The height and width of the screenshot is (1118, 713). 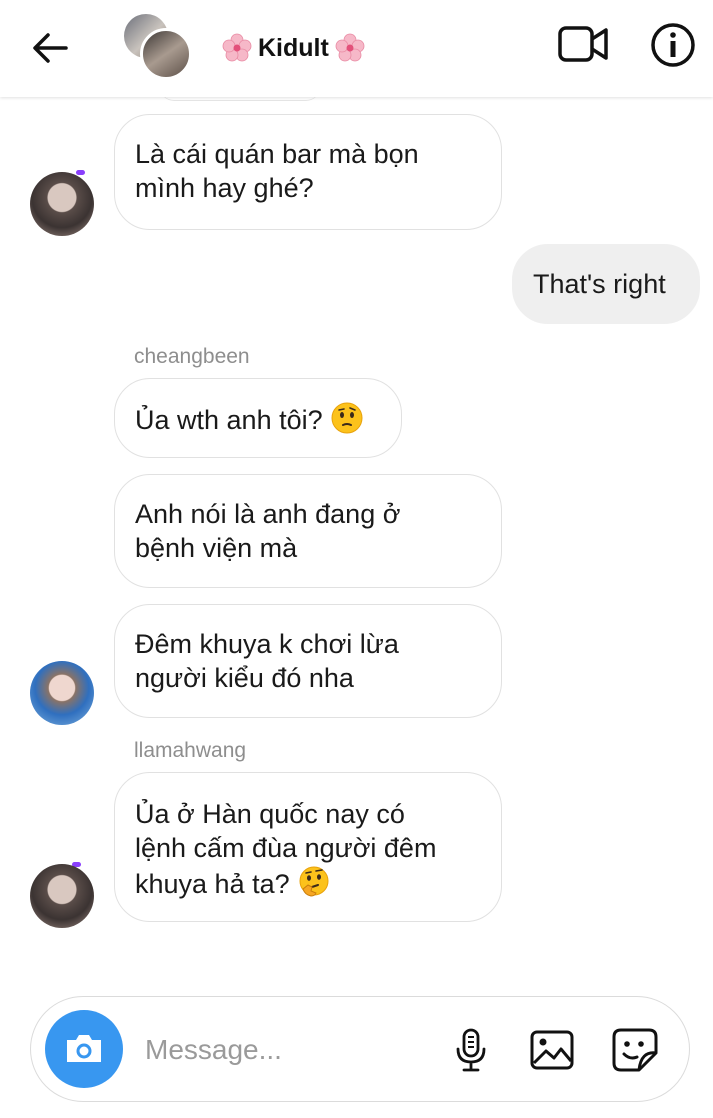 I want to click on story-ring-indicator, so click(x=80, y=172).